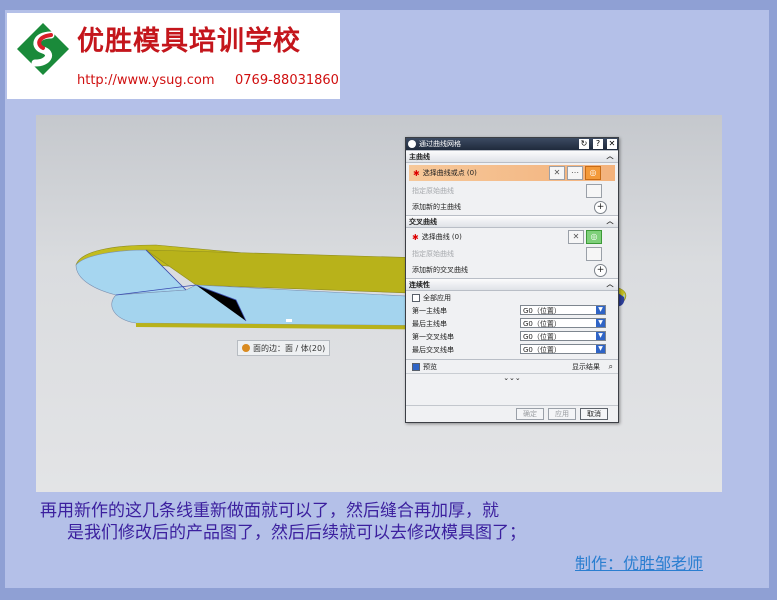 The width and height of the screenshot is (777, 600). What do you see at coordinates (512, 144) in the screenshot?
I see `dialog-titlebar: 通过曲线网格 ↻ ? ✕` at bounding box center [512, 144].